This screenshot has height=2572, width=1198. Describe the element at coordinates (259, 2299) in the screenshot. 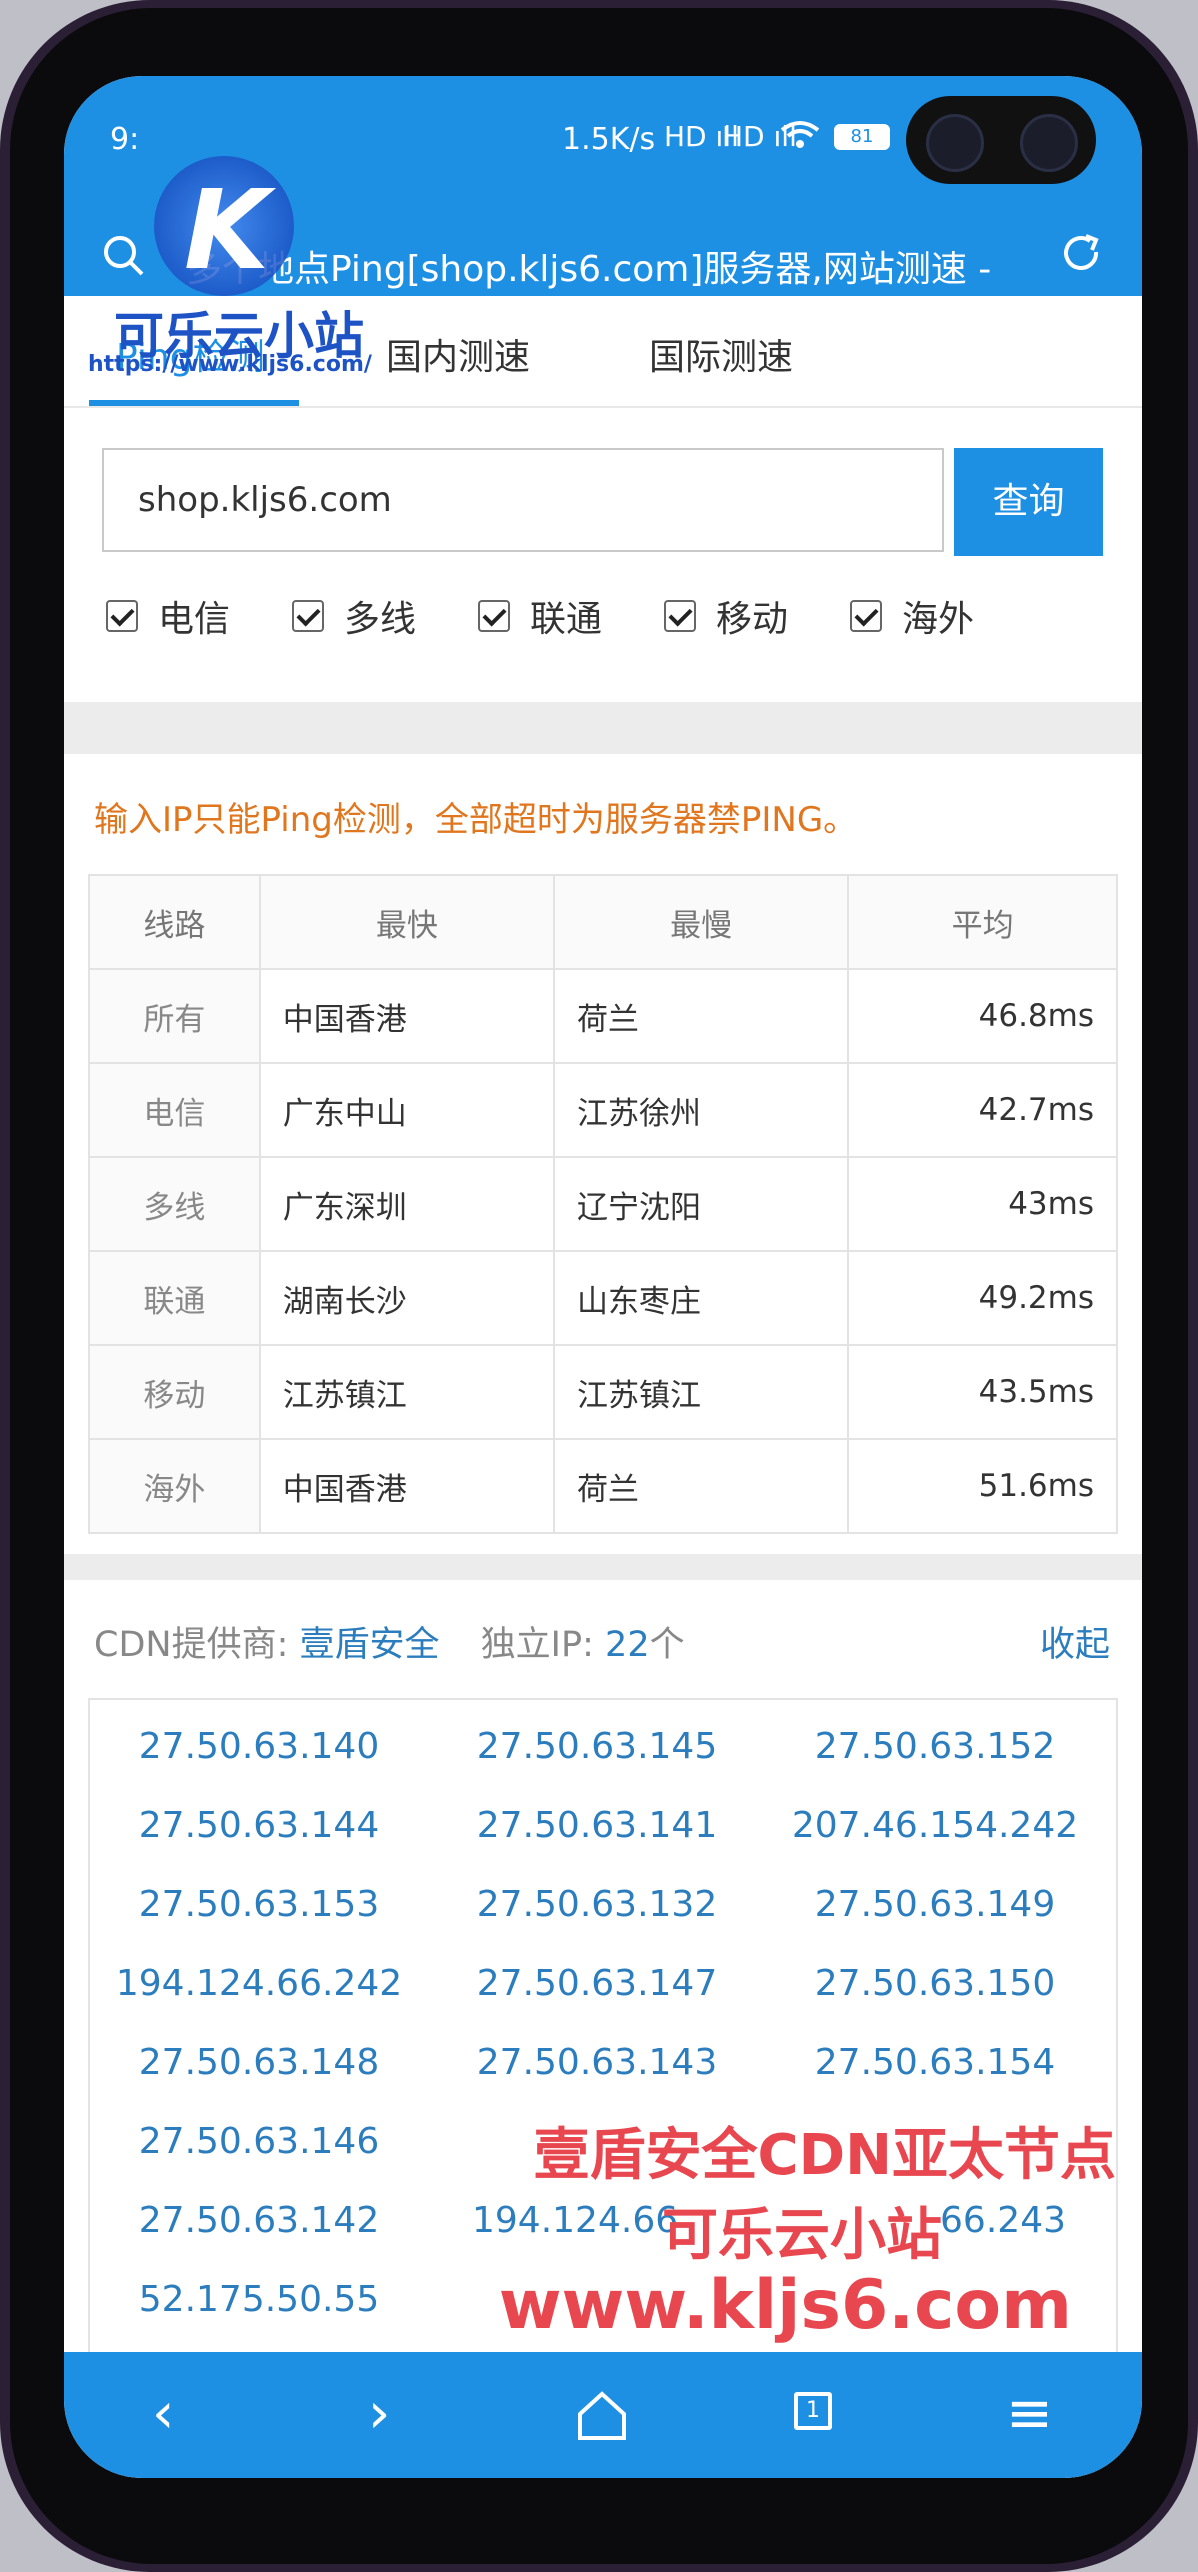

I see `ip-item: 52.175.50.55` at that location.